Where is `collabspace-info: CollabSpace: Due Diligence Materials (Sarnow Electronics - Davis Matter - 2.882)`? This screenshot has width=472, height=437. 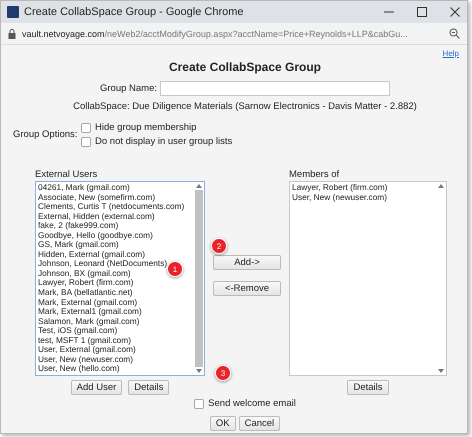 collabspace-info: CollabSpace: Due Diligence Materials (Sarnow Electronics - Davis Matter - 2.882) is located at coordinates (245, 106).